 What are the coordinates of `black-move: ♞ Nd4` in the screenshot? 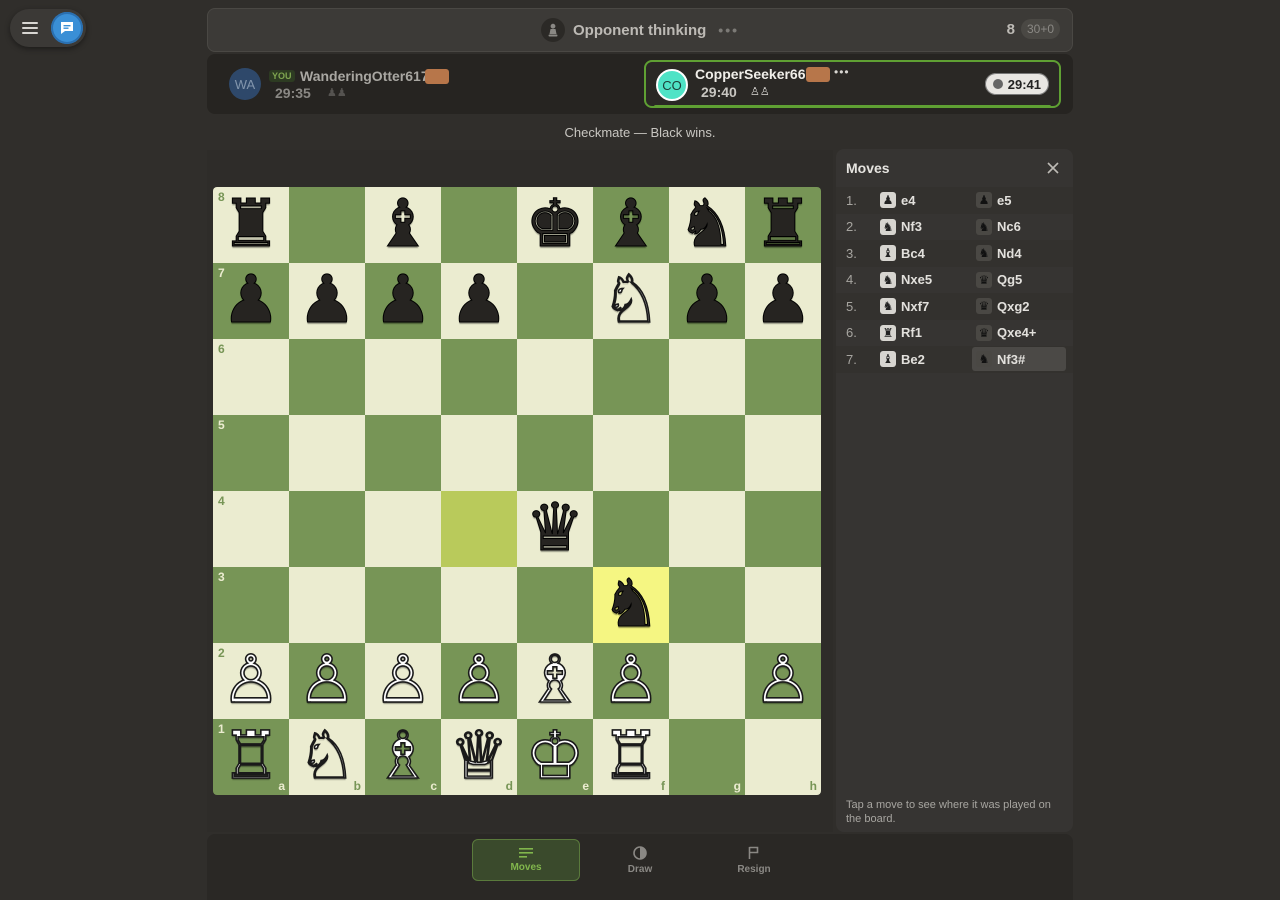 It's located at (1019, 253).